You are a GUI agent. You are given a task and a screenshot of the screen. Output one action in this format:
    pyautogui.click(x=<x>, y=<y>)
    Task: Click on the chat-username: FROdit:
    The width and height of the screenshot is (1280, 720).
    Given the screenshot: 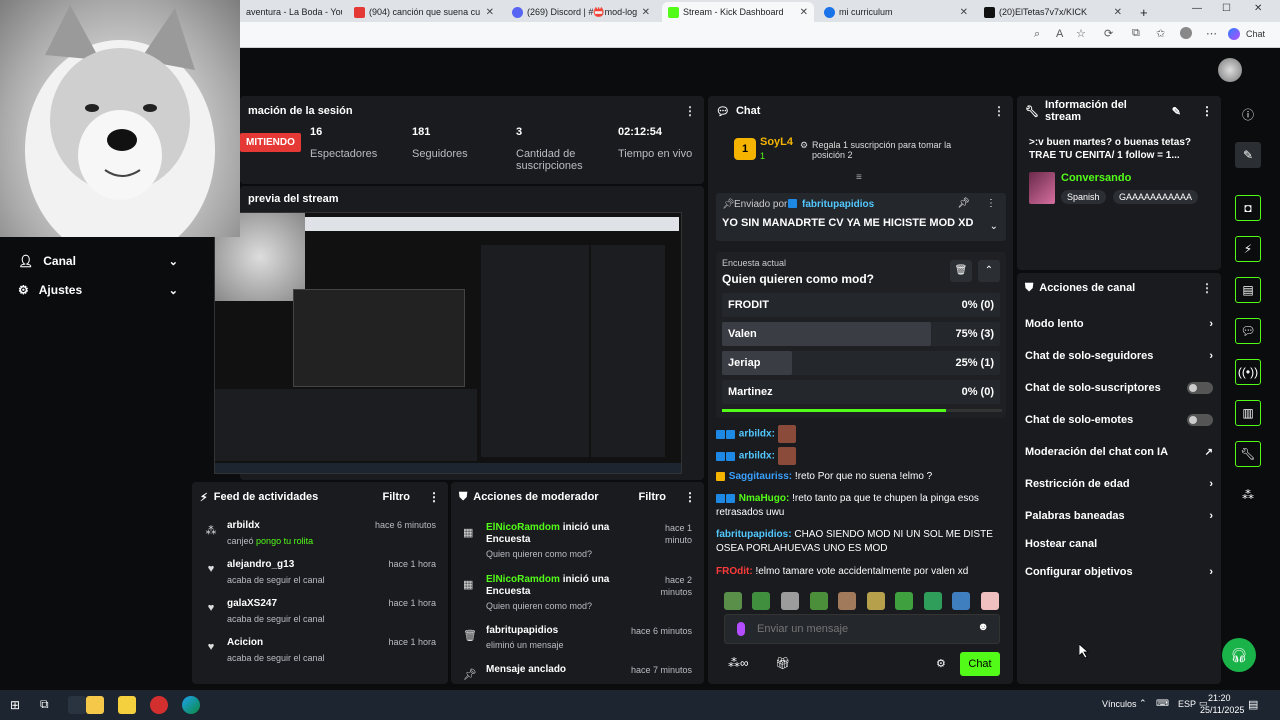 What is the action you would take?
    pyautogui.click(x=734, y=571)
    